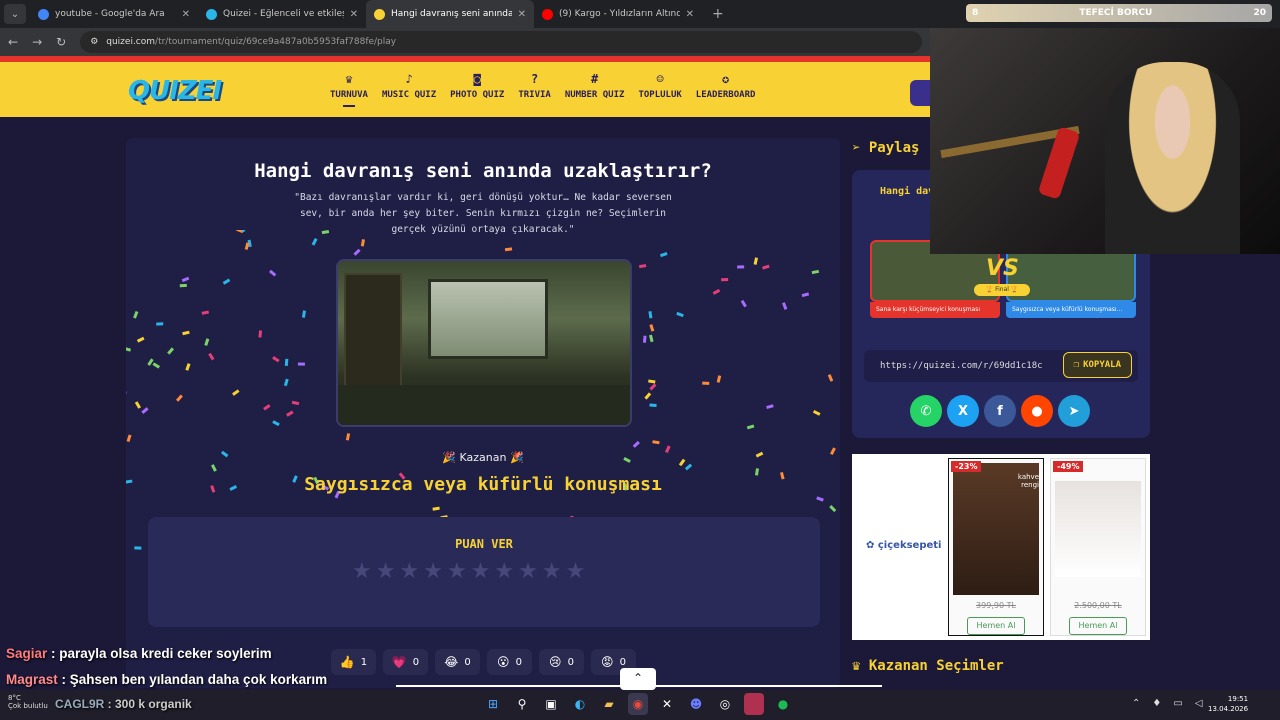  What do you see at coordinates (488, 319) in the screenshot?
I see `image-window` at bounding box center [488, 319].